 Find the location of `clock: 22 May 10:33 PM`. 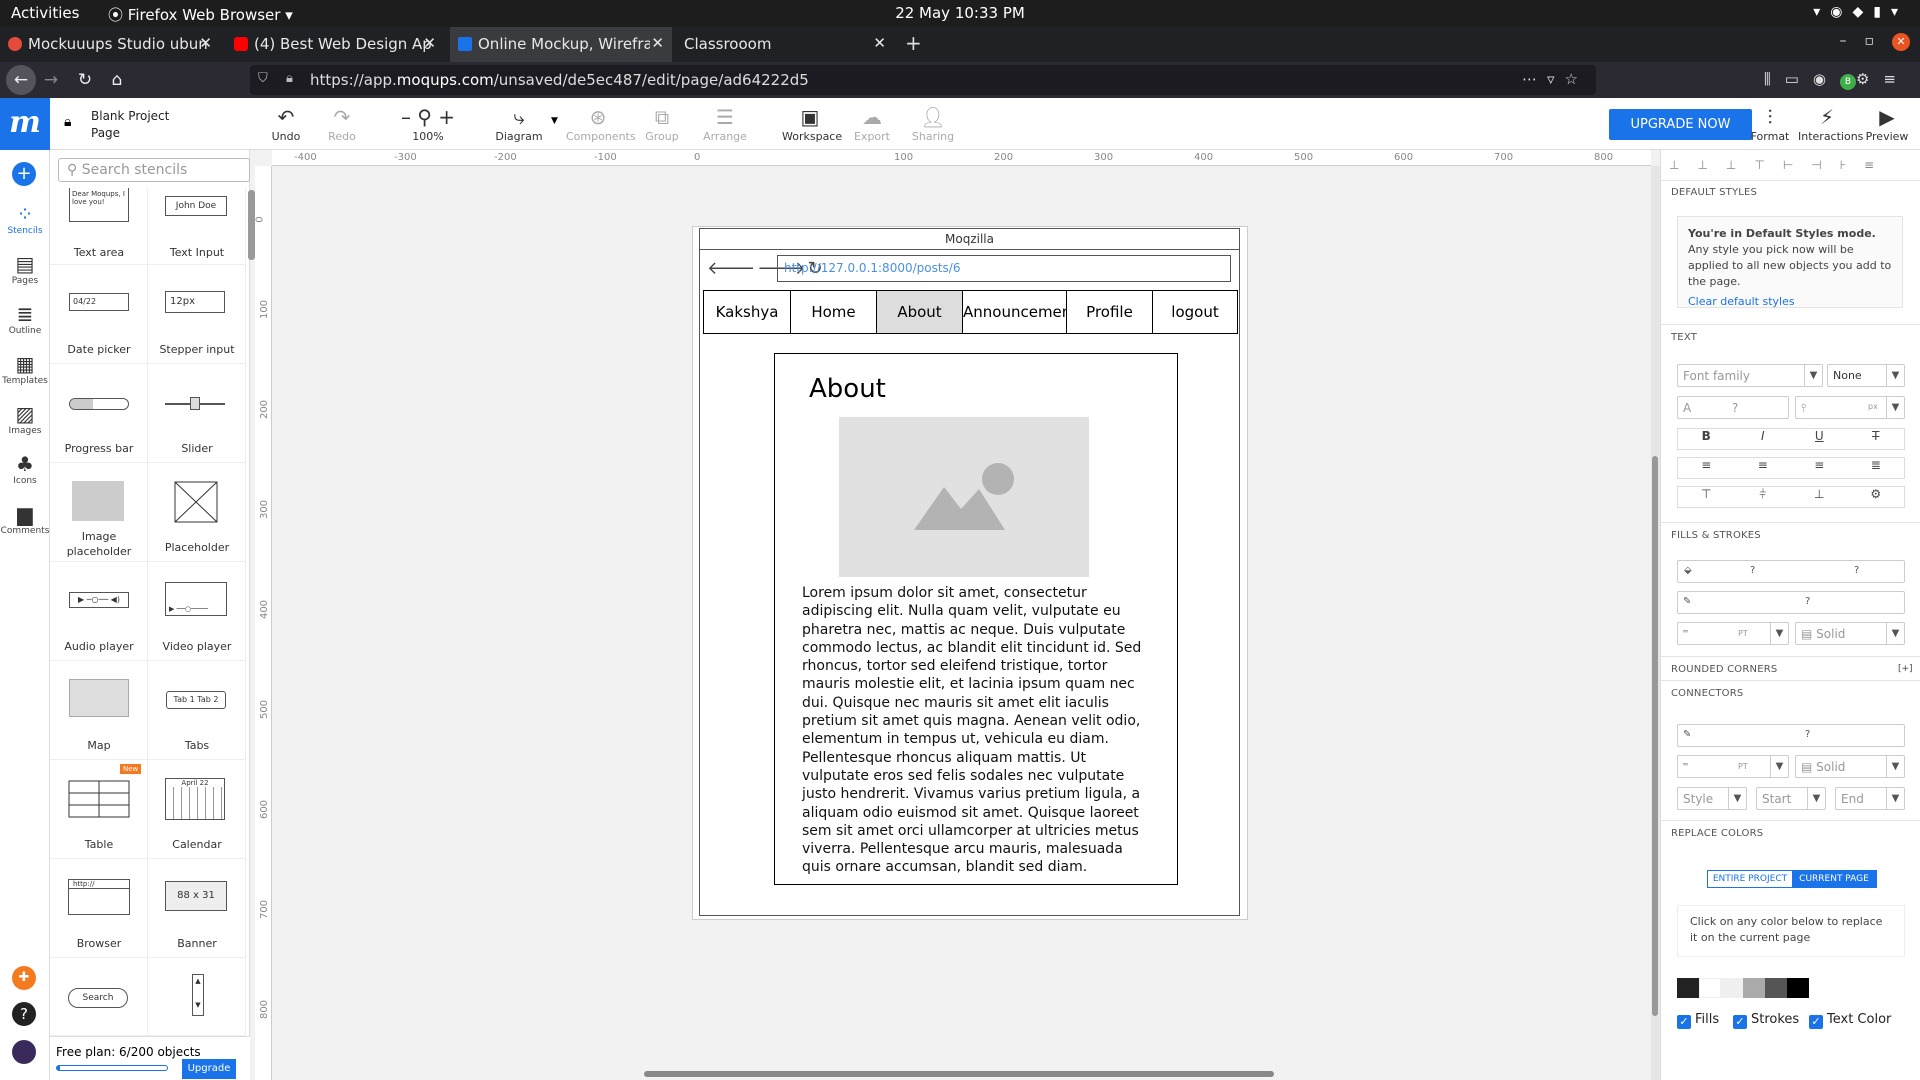

clock: 22 May 10:33 PM is located at coordinates (960, 13).